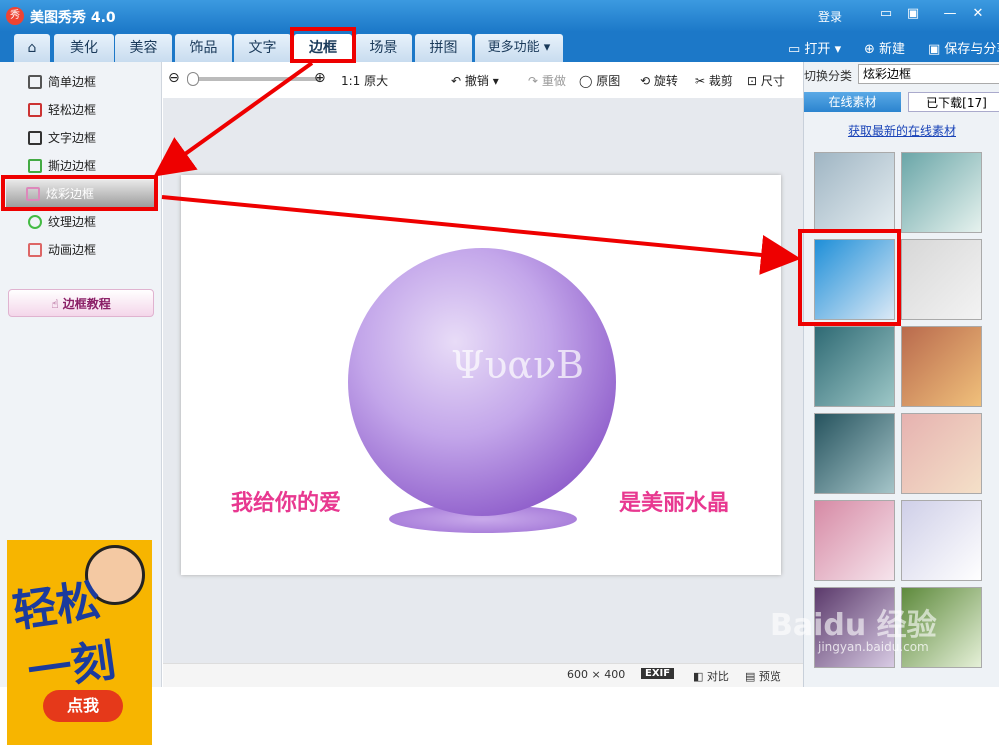  I want to click on zoom-in-icon: ⊕, so click(320, 78).